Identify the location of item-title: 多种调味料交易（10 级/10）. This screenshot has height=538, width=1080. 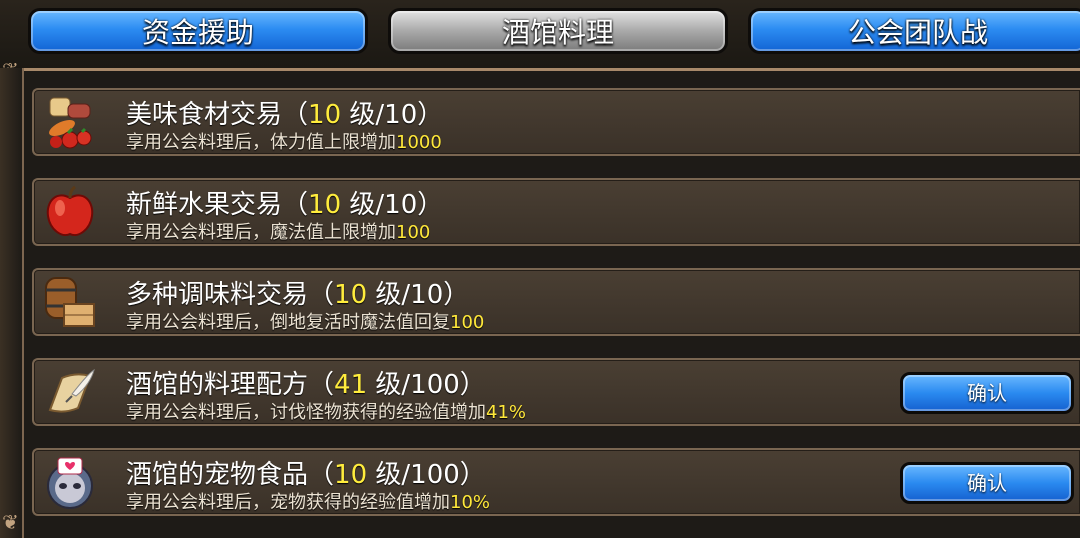
(297, 292).